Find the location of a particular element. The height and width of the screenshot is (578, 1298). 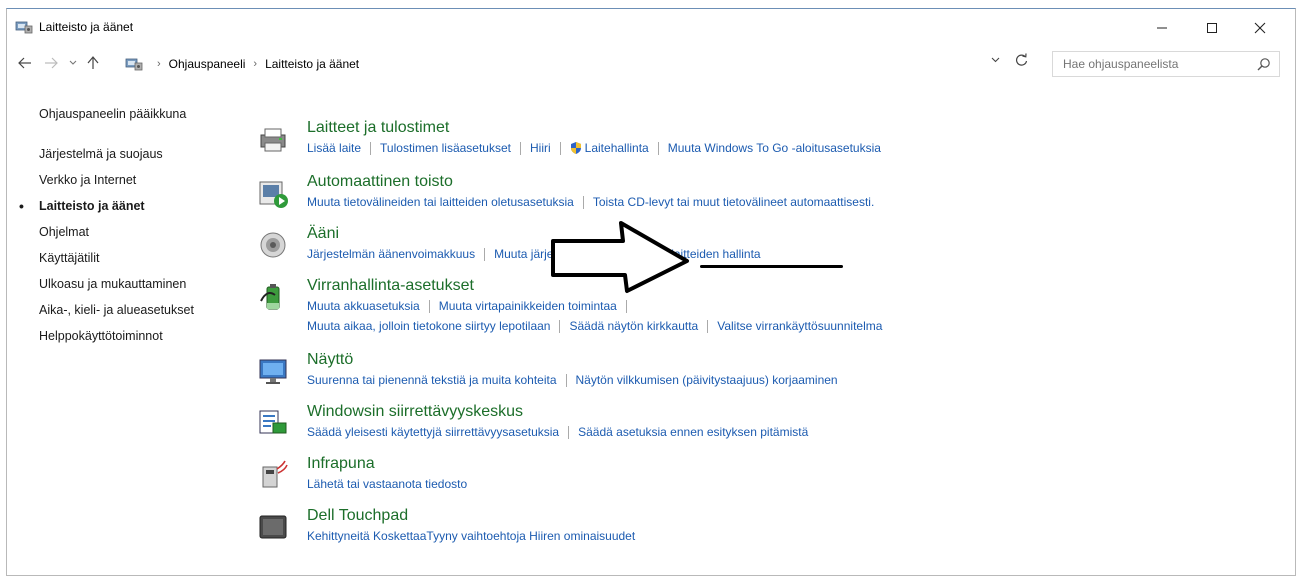

sidebar-item: Käyttäjätilit is located at coordinates (139, 262).